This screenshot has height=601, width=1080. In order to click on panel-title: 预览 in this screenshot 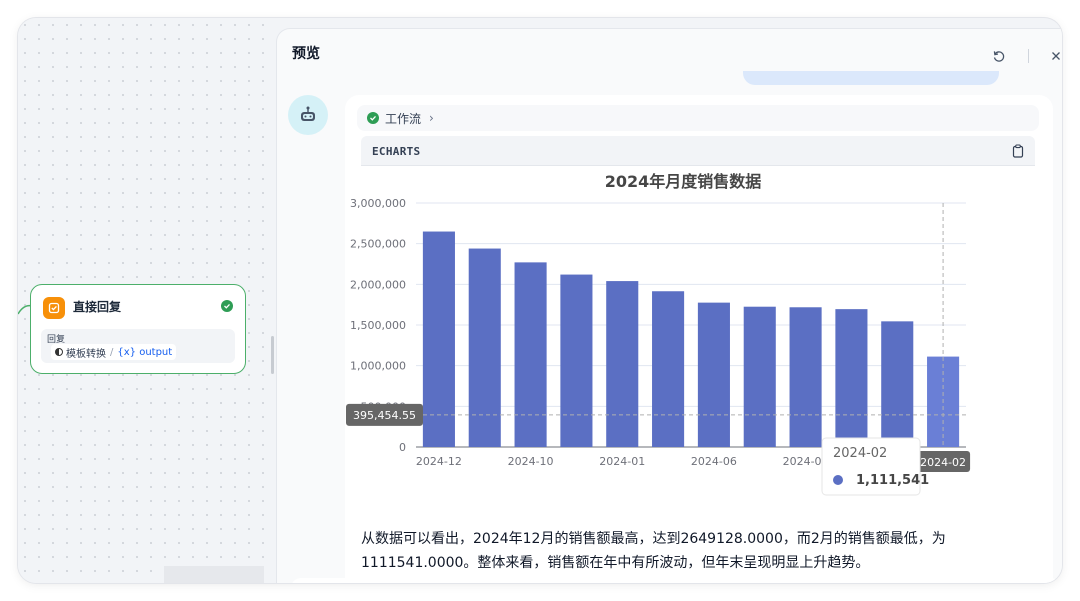, I will do `click(306, 54)`.